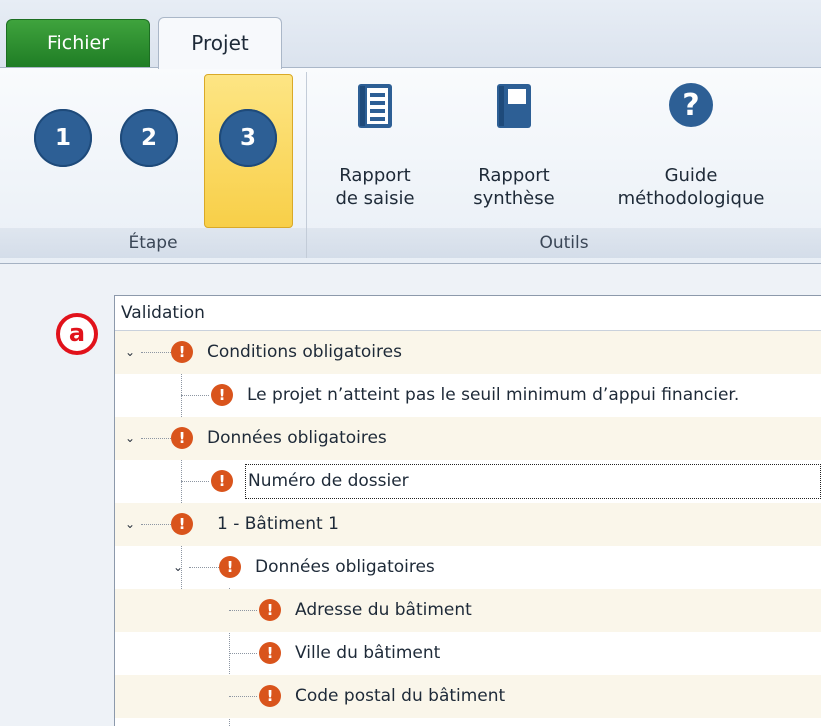 This screenshot has height=726, width=821. I want to click on tree-header: Validation, so click(468, 313).